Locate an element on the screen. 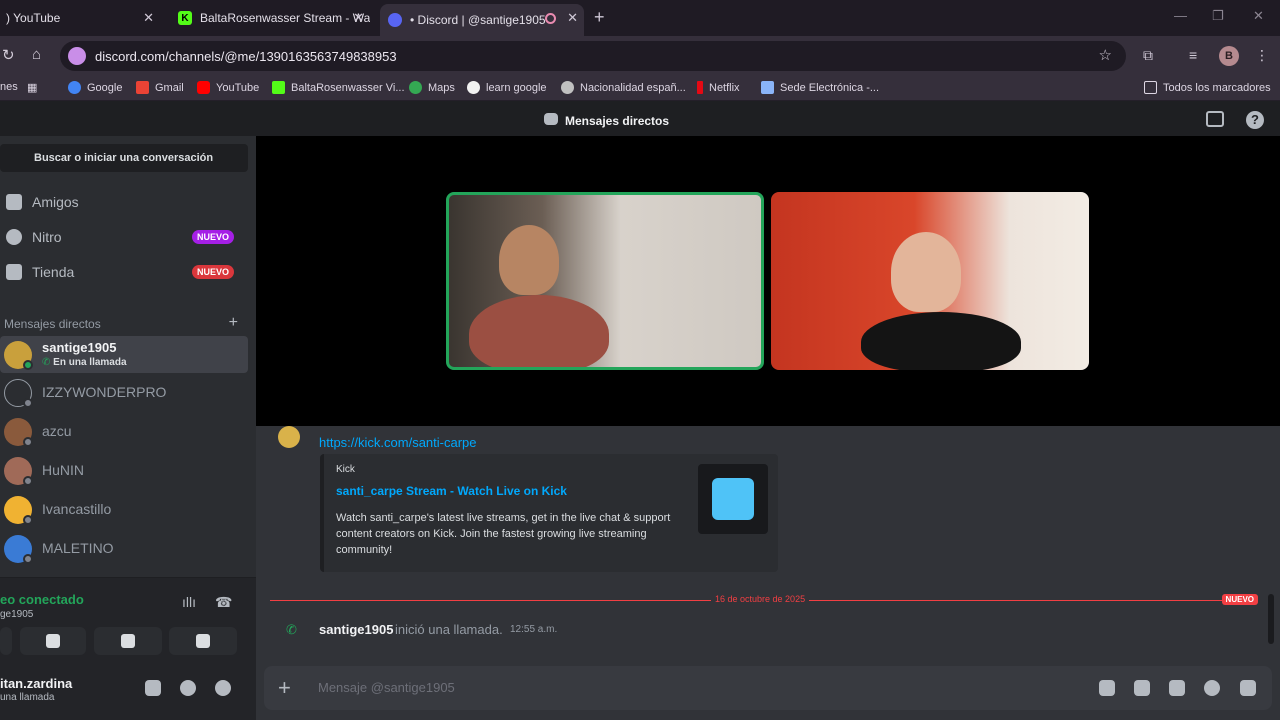  dm-item-ivancastillo: Ivancastillo is located at coordinates (124, 509).